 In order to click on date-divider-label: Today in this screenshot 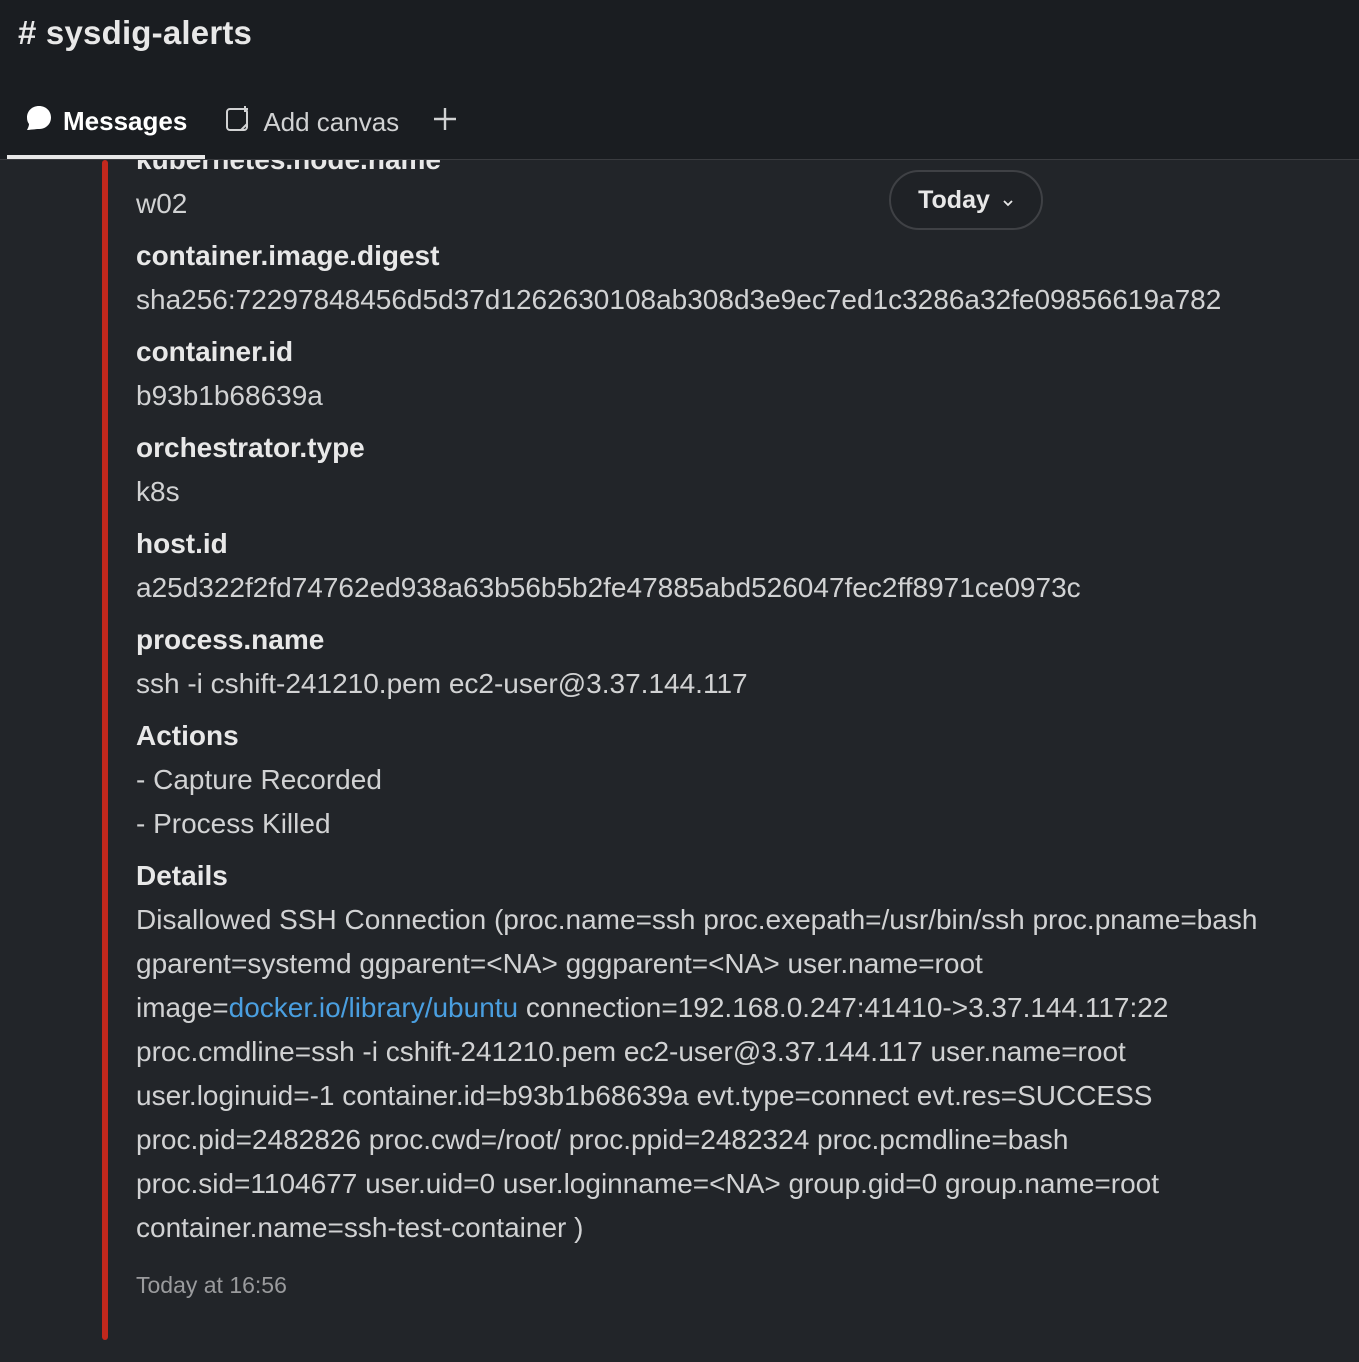, I will do `click(954, 199)`.